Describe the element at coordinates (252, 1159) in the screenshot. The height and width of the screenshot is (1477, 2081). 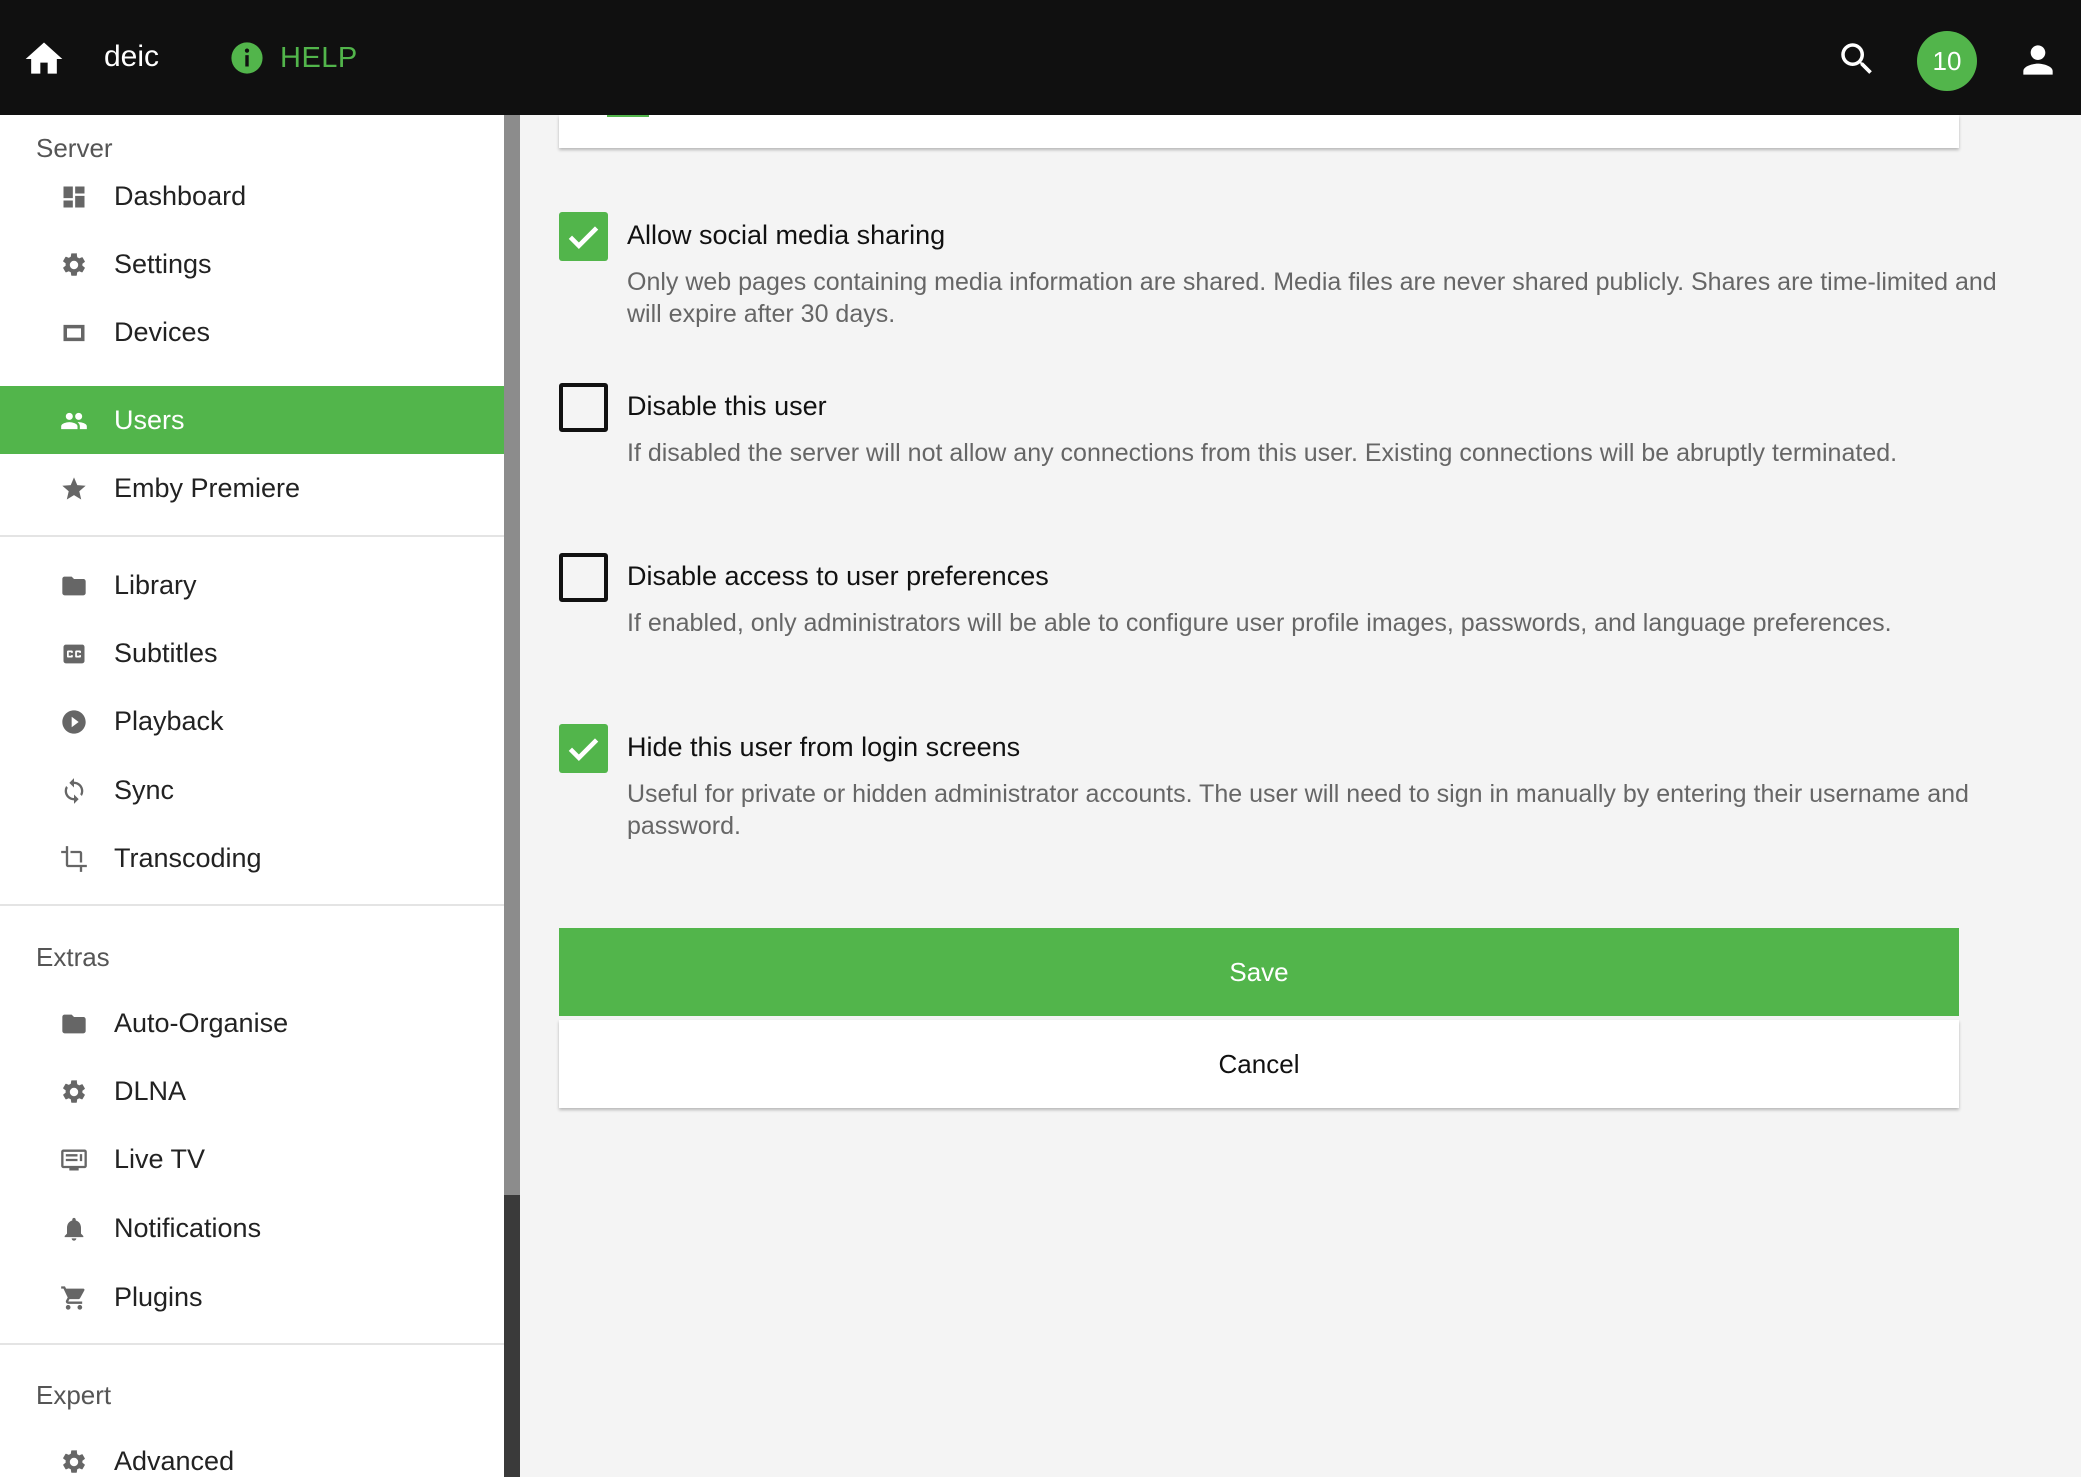
I see `sidebar-item-live-tv: Live TV` at that location.